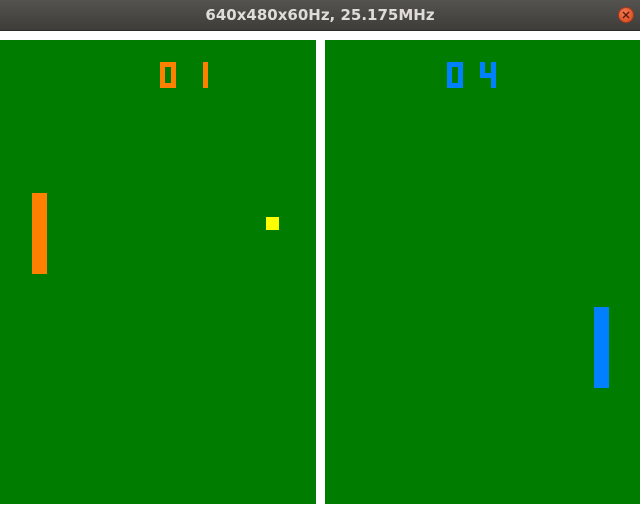 Image resolution: width=640 pixels, height=510 pixels. Describe the element at coordinates (601, 347) in the screenshot. I see `right-paddle` at that location.